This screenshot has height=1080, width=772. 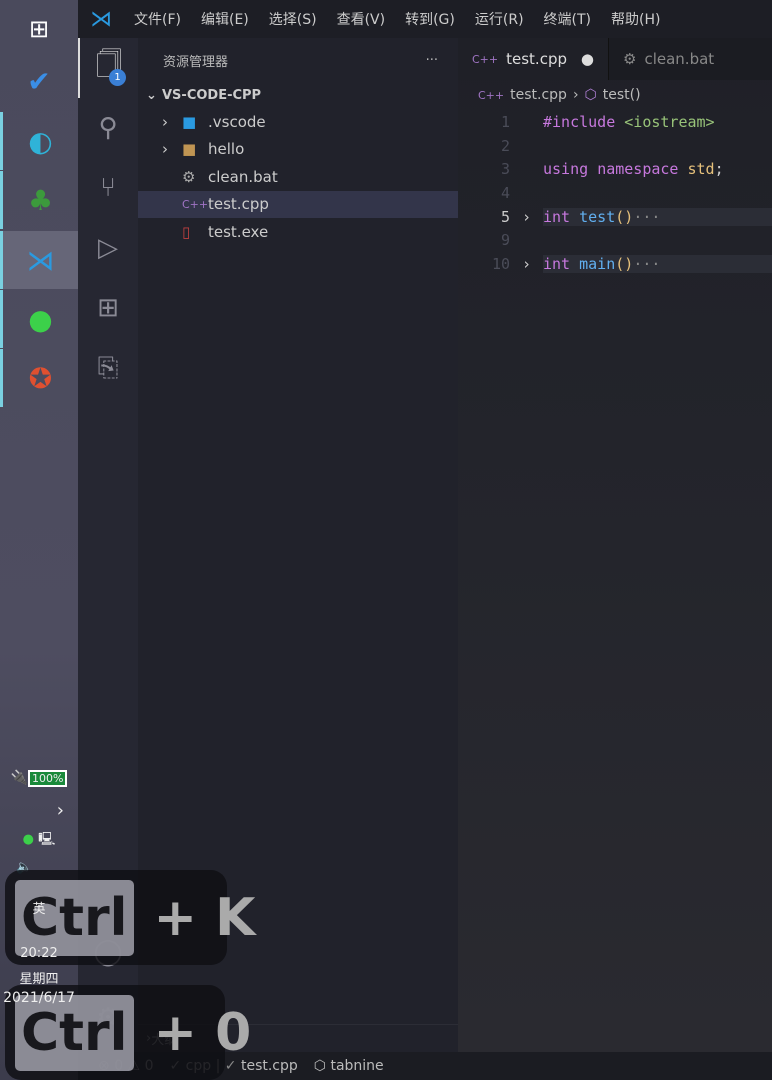 I want to click on clock-date: 2021/6/17, so click(x=39, y=998).